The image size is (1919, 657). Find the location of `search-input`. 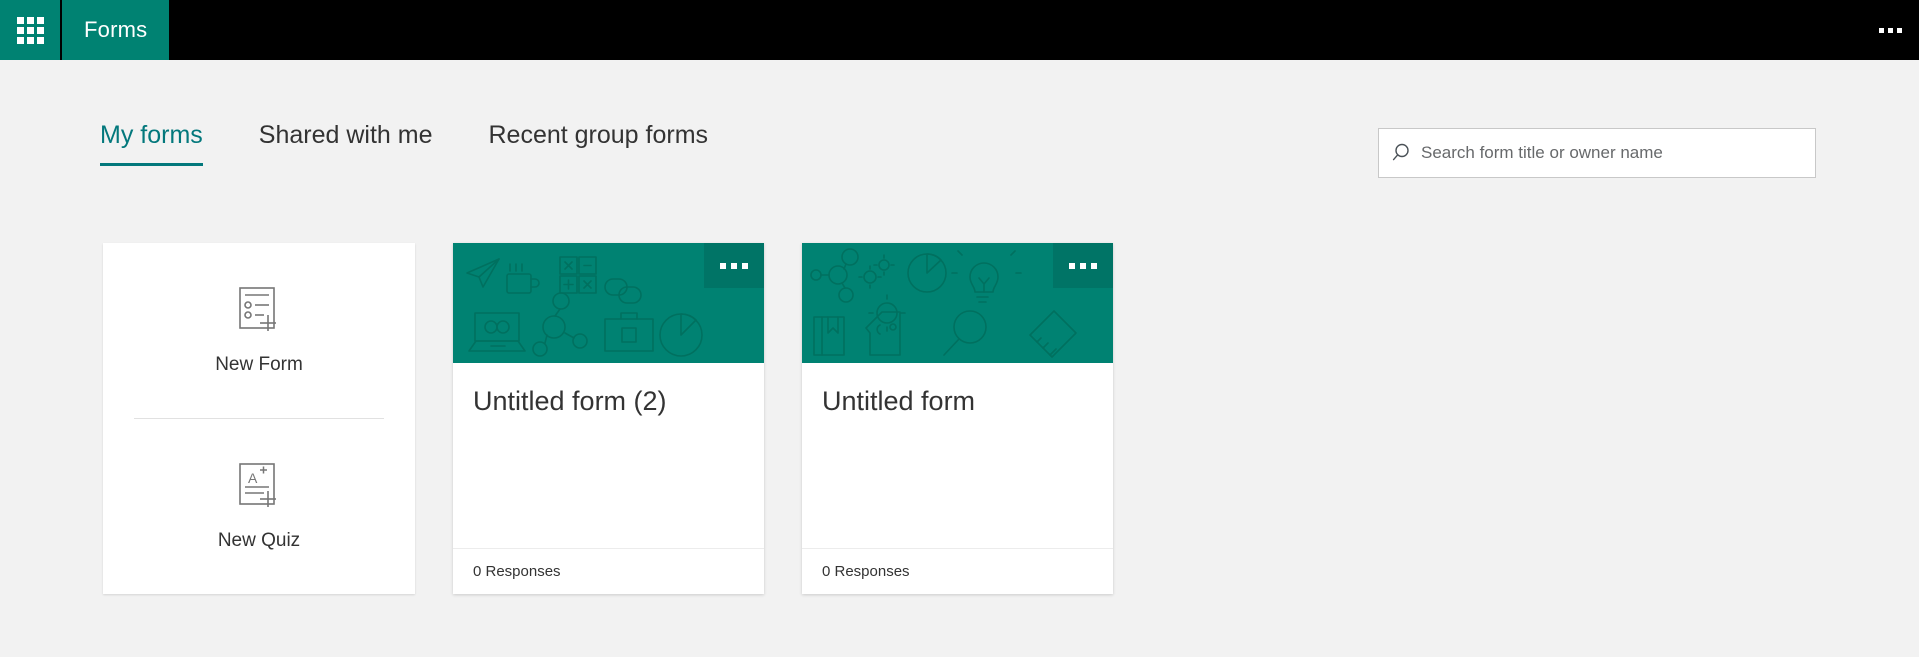

search-input is located at coordinates (1612, 153).